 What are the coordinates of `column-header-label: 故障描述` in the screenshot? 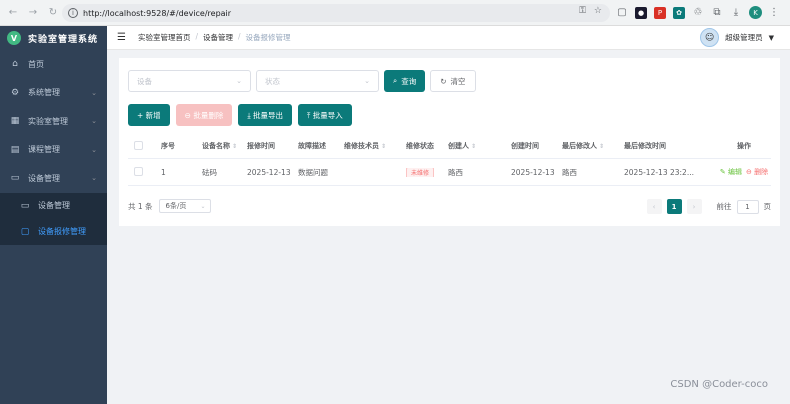 It's located at (312, 146).